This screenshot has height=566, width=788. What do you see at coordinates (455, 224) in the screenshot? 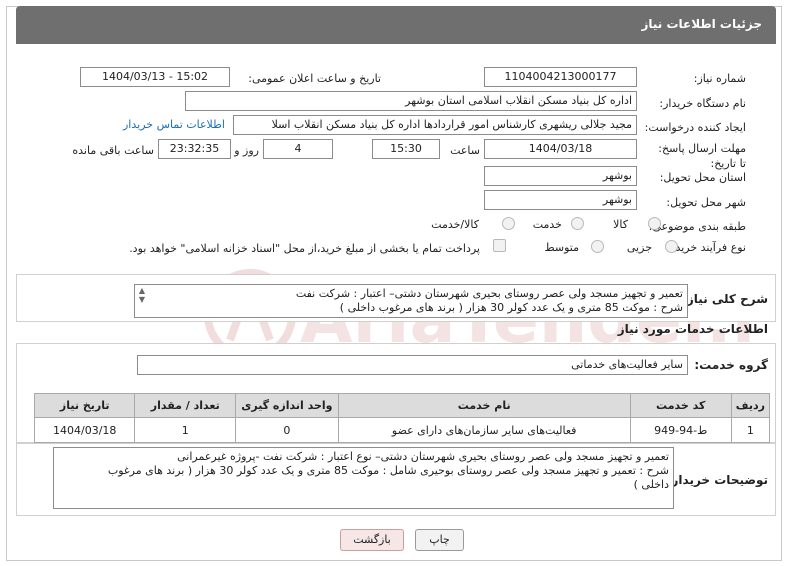
I see `category-option-both: کالا/خدمت` at bounding box center [455, 224].